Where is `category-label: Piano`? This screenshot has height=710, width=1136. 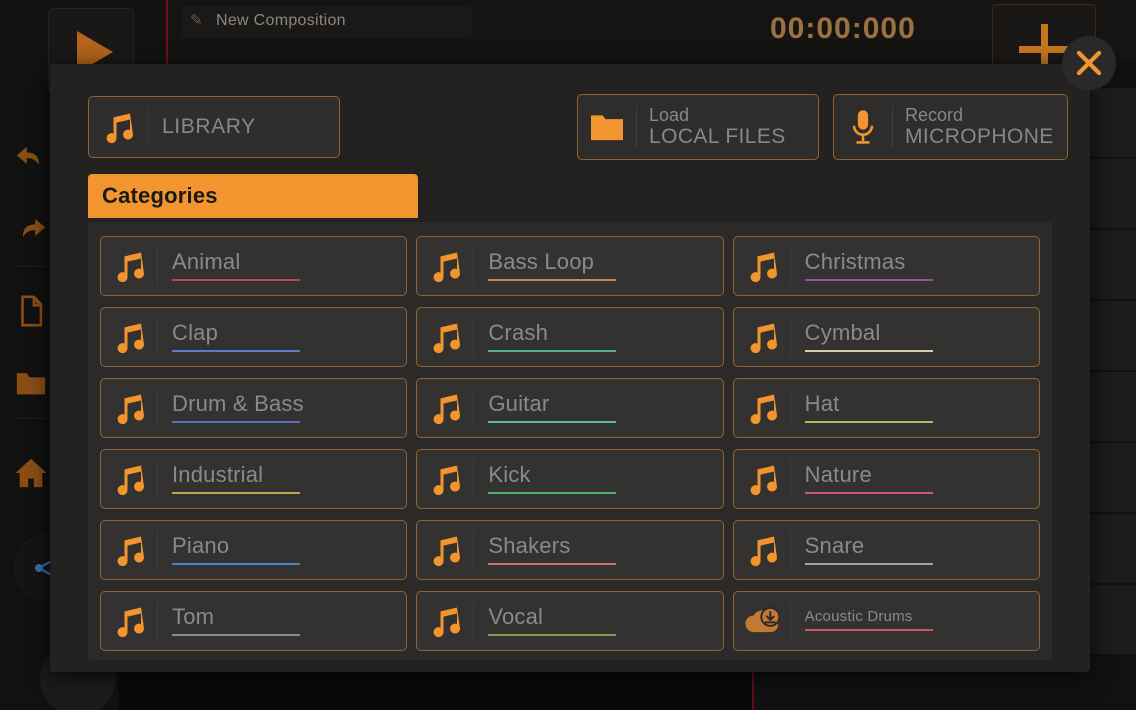
category-label: Piano is located at coordinates (201, 545).